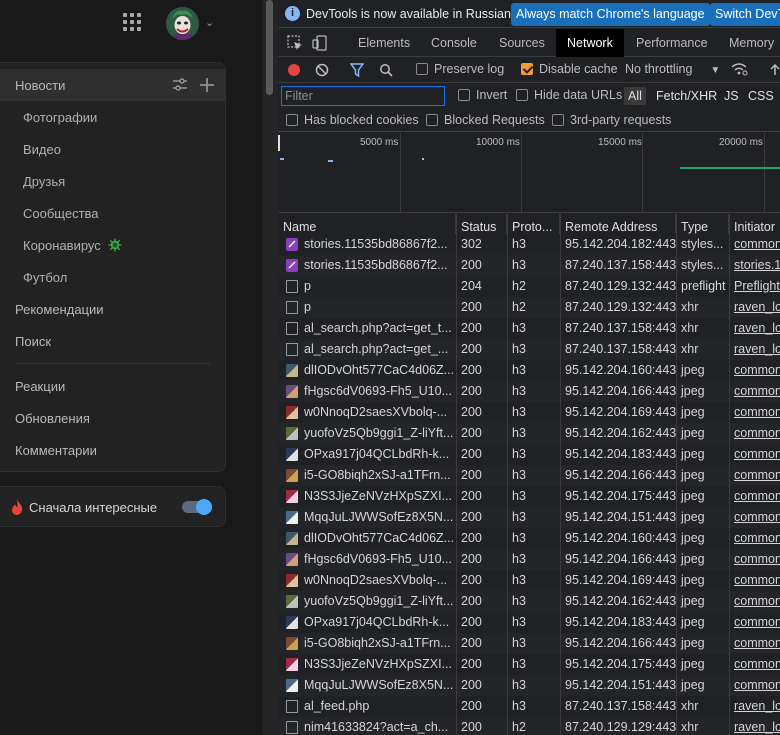 This screenshot has height=735, width=780. What do you see at coordinates (207, 85) in the screenshot?
I see `plus-icon` at bounding box center [207, 85].